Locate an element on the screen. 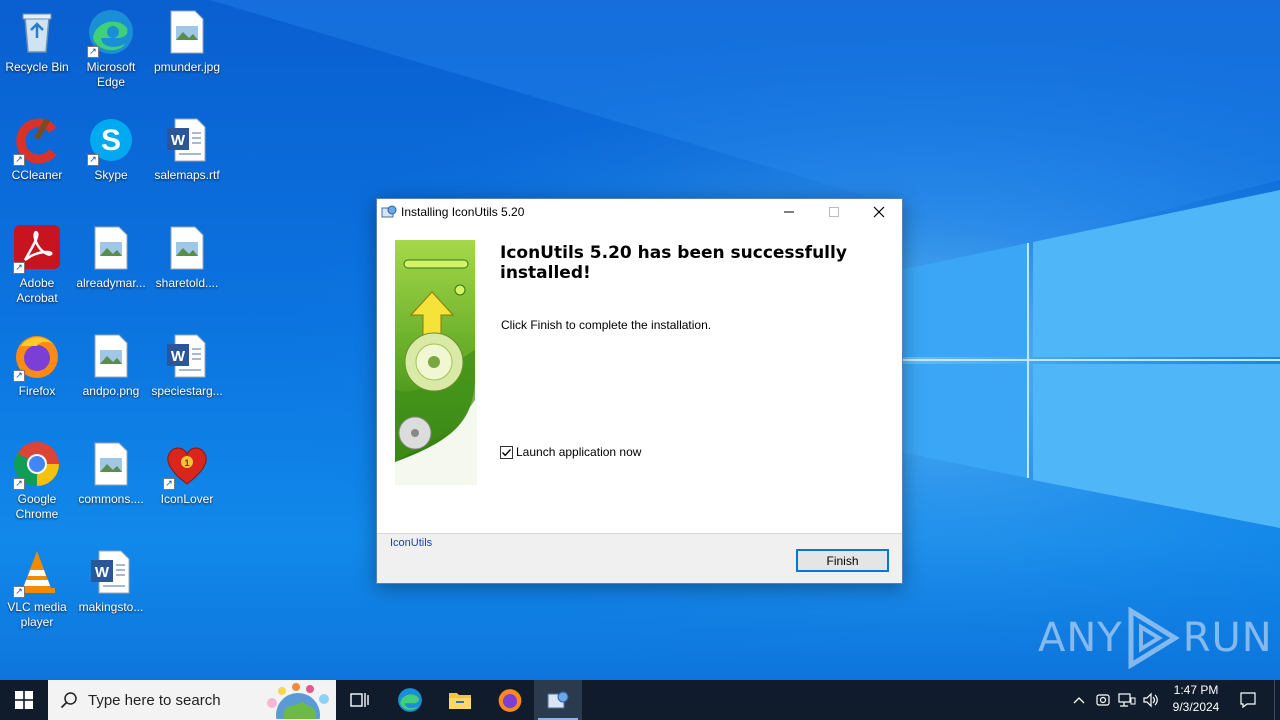 The image size is (1280, 720). acrobat-icon: ↗ is located at coordinates (37, 249).